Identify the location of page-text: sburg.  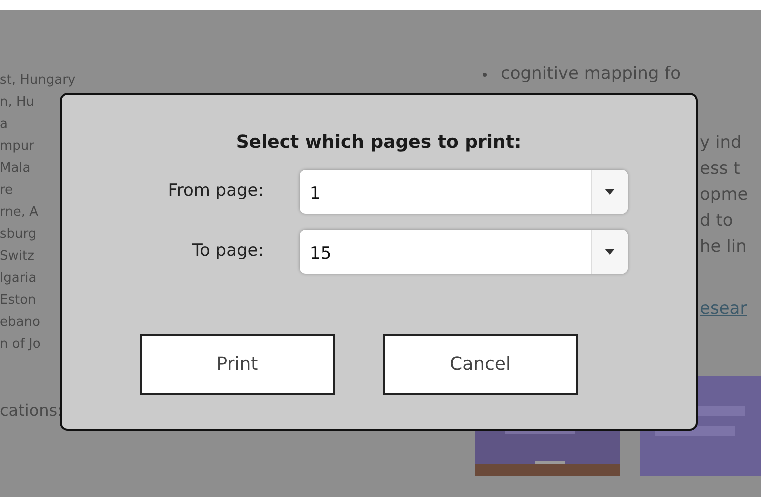
(18, 235).